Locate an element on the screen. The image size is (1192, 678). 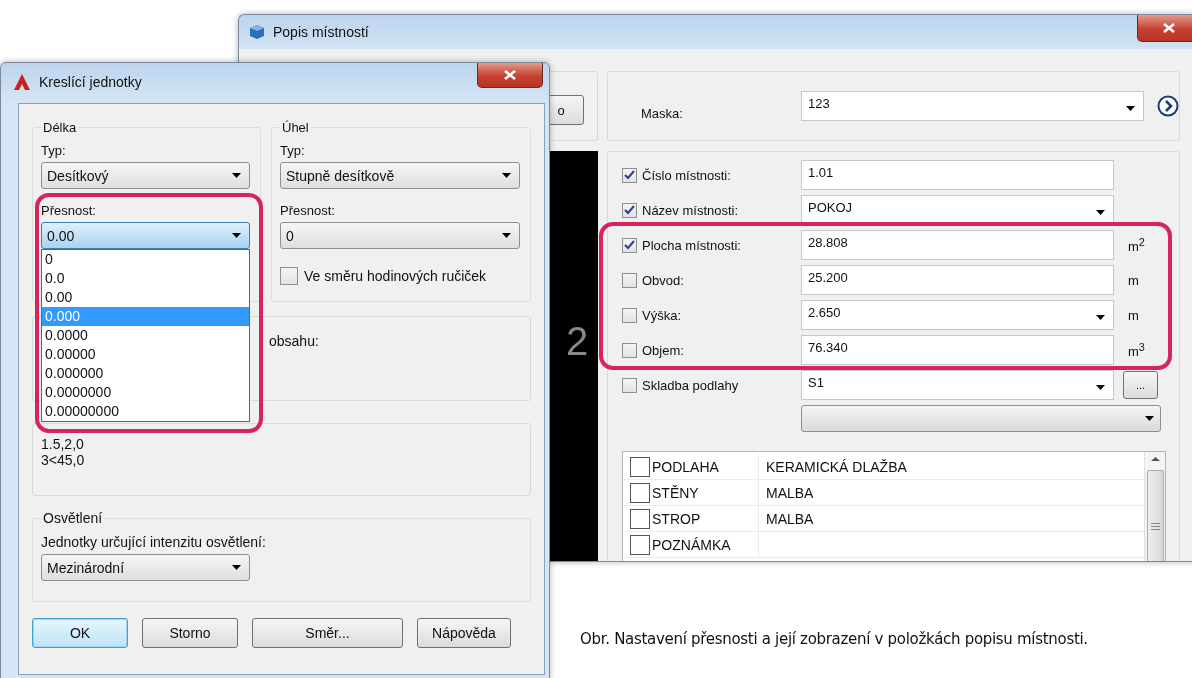
text-field: 25.200 is located at coordinates (957, 280).